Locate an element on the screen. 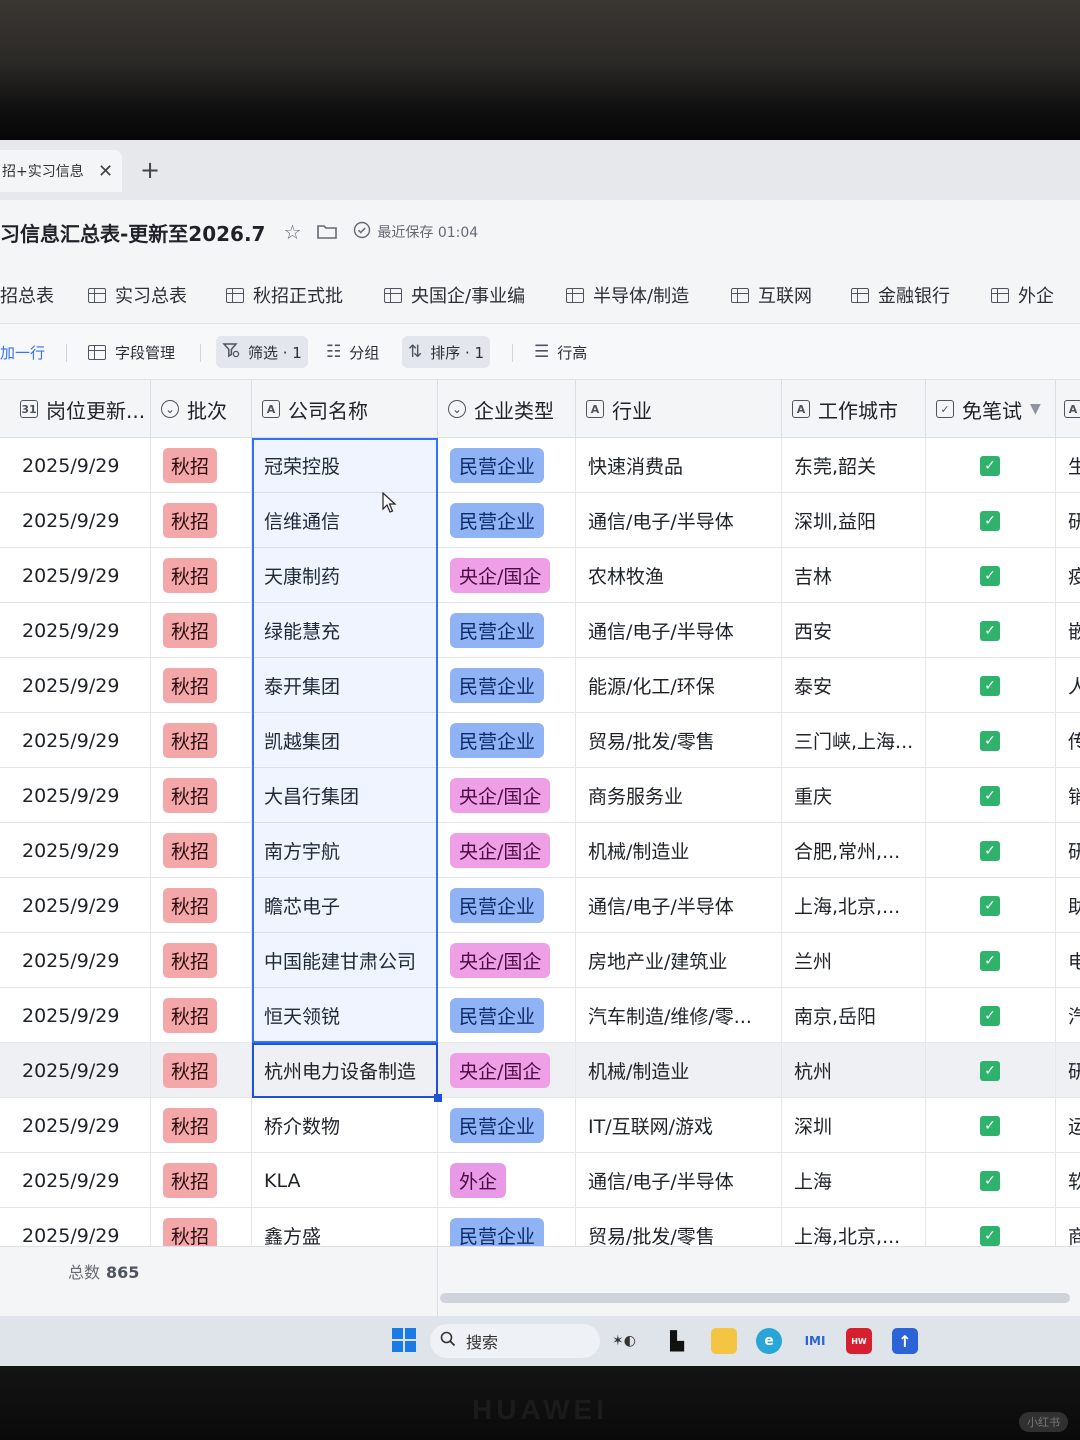  view-tab-3: 央国企/事业编 is located at coordinates (454, 295).